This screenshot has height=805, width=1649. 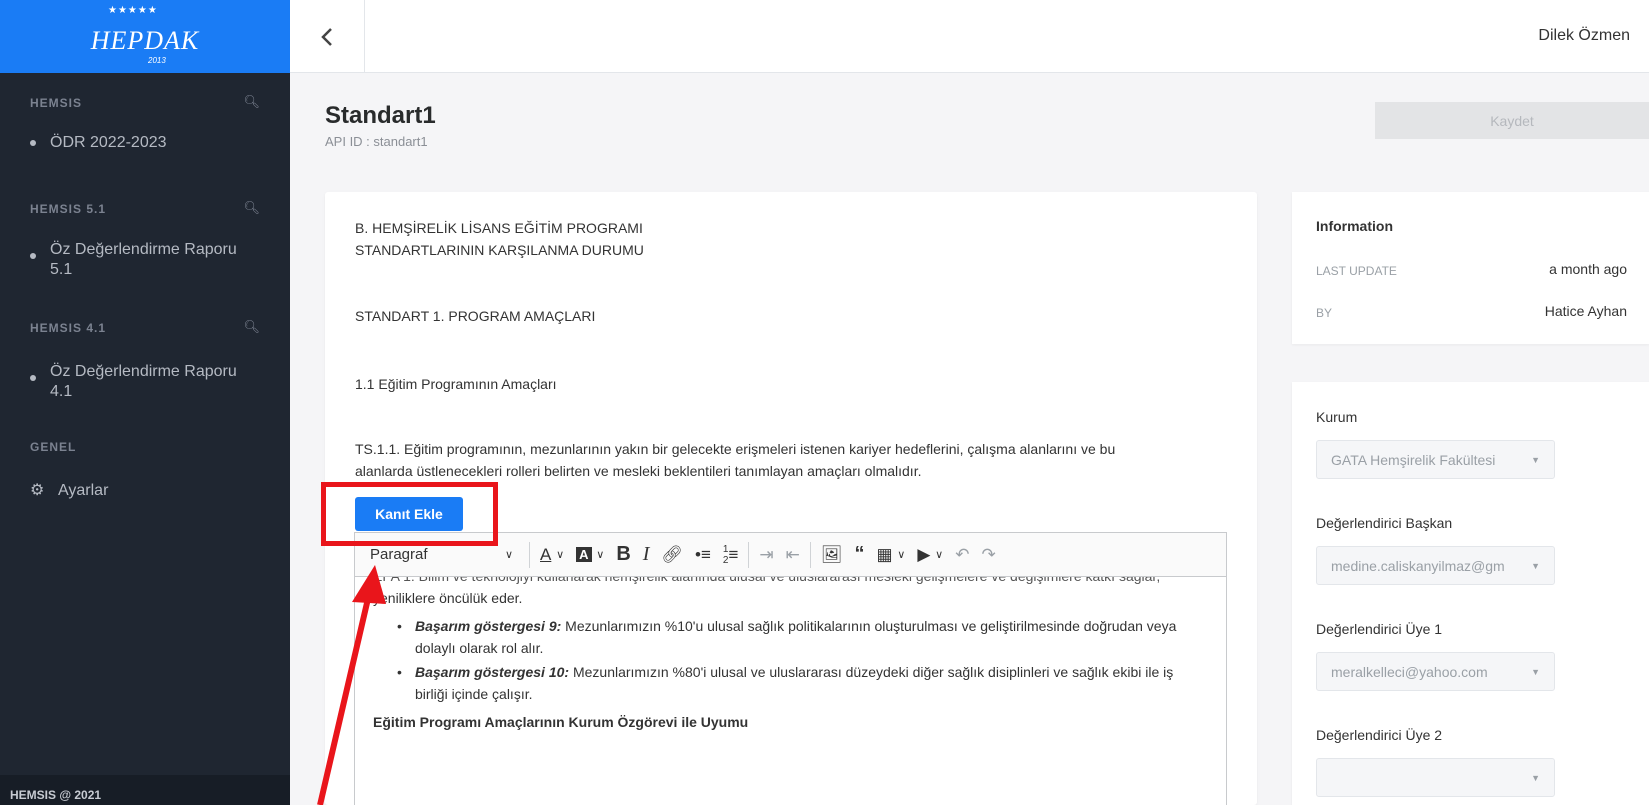 I want to click on baskan-select: medine.caliskanyilmaz@gm ▼, so click(x=1435, y=565).